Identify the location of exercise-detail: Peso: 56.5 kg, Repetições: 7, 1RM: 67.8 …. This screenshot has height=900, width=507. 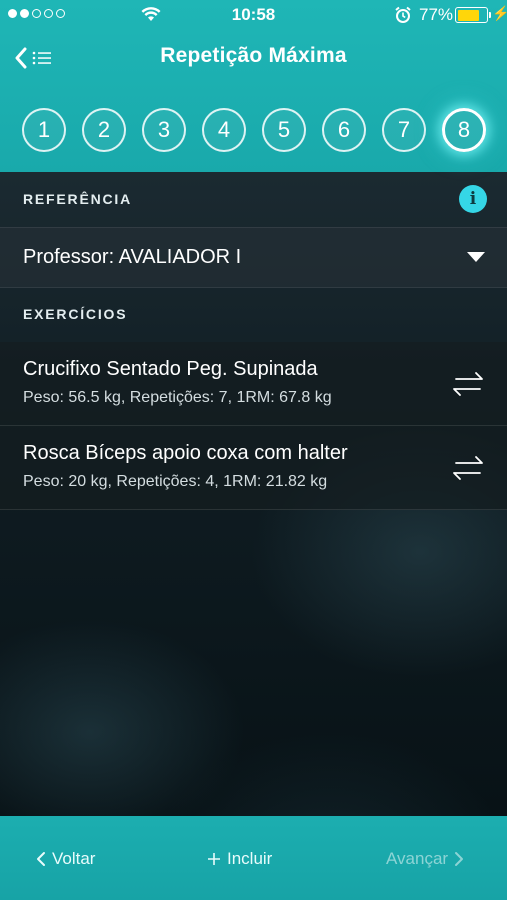
(177, 397).